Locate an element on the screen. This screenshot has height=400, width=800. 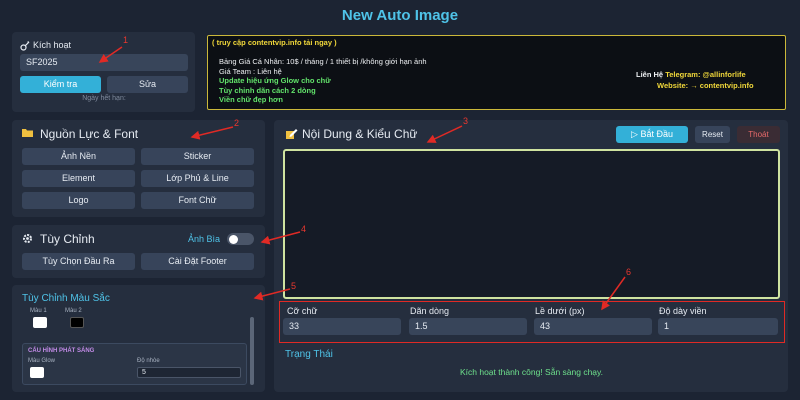
annotation-number-5: 5 is located at coordinates (294, 286).